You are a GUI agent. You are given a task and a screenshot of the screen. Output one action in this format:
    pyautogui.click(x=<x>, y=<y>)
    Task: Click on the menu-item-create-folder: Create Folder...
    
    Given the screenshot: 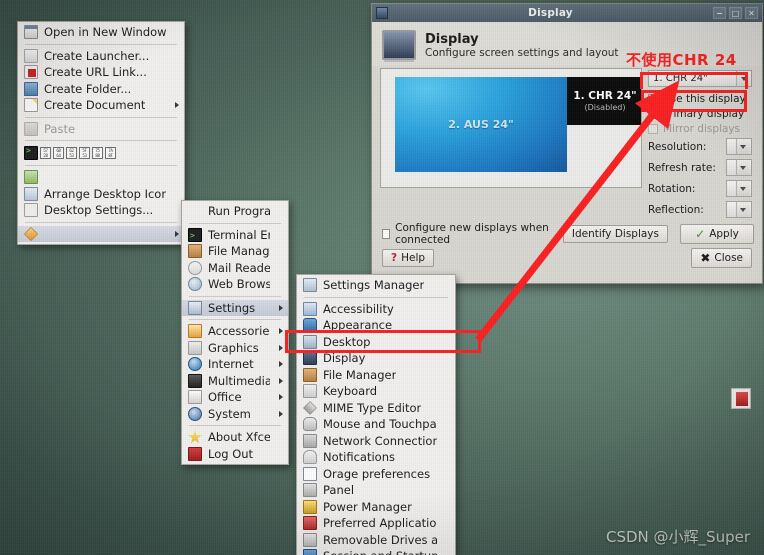 What is the action you would take?
    pyautogui.click(x=101, y=89)
    